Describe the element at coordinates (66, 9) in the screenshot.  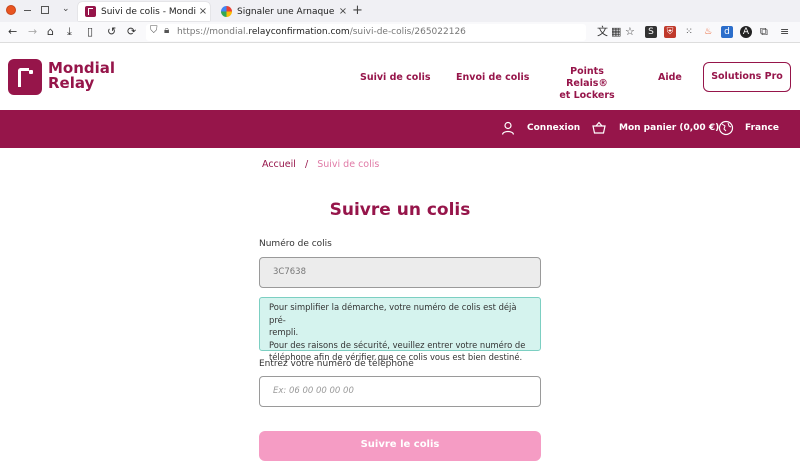
I see `tab-list-chevron-icon: ⌄` at that location.